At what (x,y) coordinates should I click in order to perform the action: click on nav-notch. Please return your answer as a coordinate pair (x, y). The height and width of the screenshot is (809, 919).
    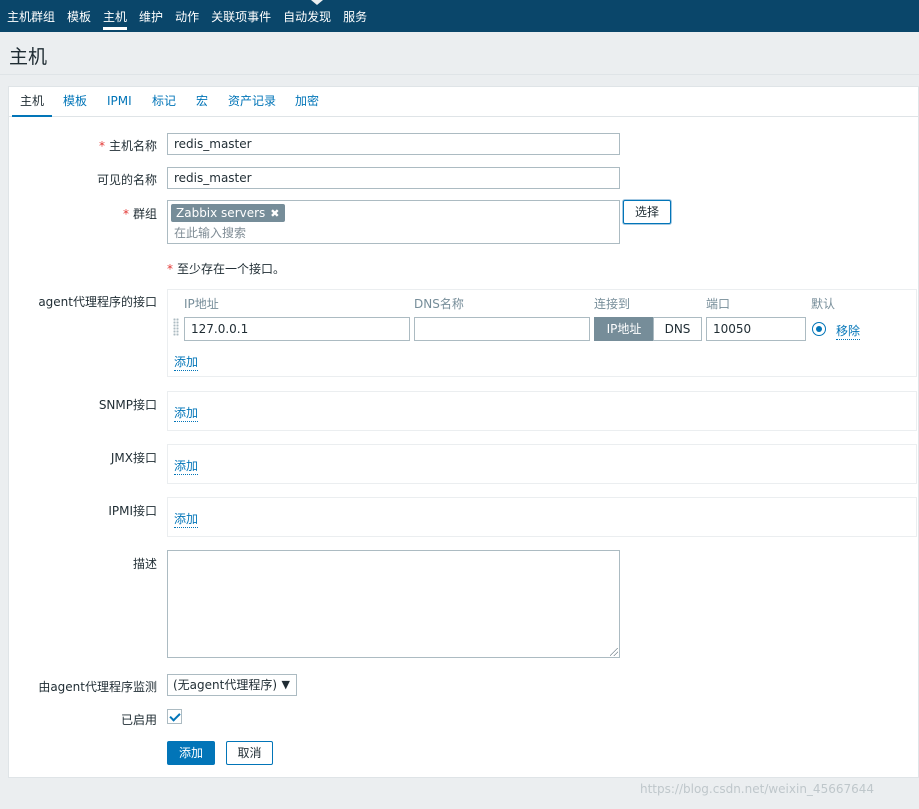
    Looking at the image, I should click on (317, 2).